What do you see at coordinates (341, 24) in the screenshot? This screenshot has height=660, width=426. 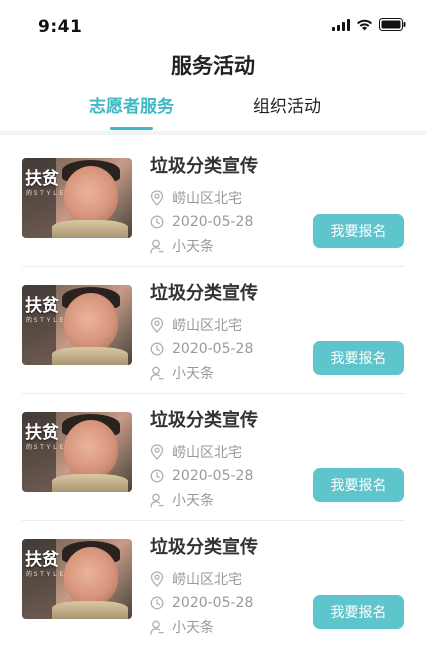 I see `signal-icon` at bounding box center [341, 24].